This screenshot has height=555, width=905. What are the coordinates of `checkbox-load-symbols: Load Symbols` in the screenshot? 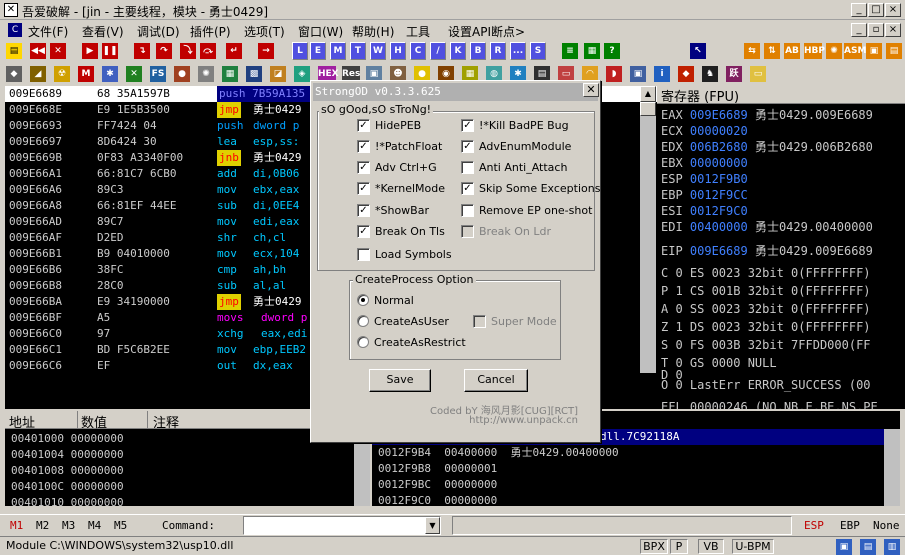 It's located at (404, 255).